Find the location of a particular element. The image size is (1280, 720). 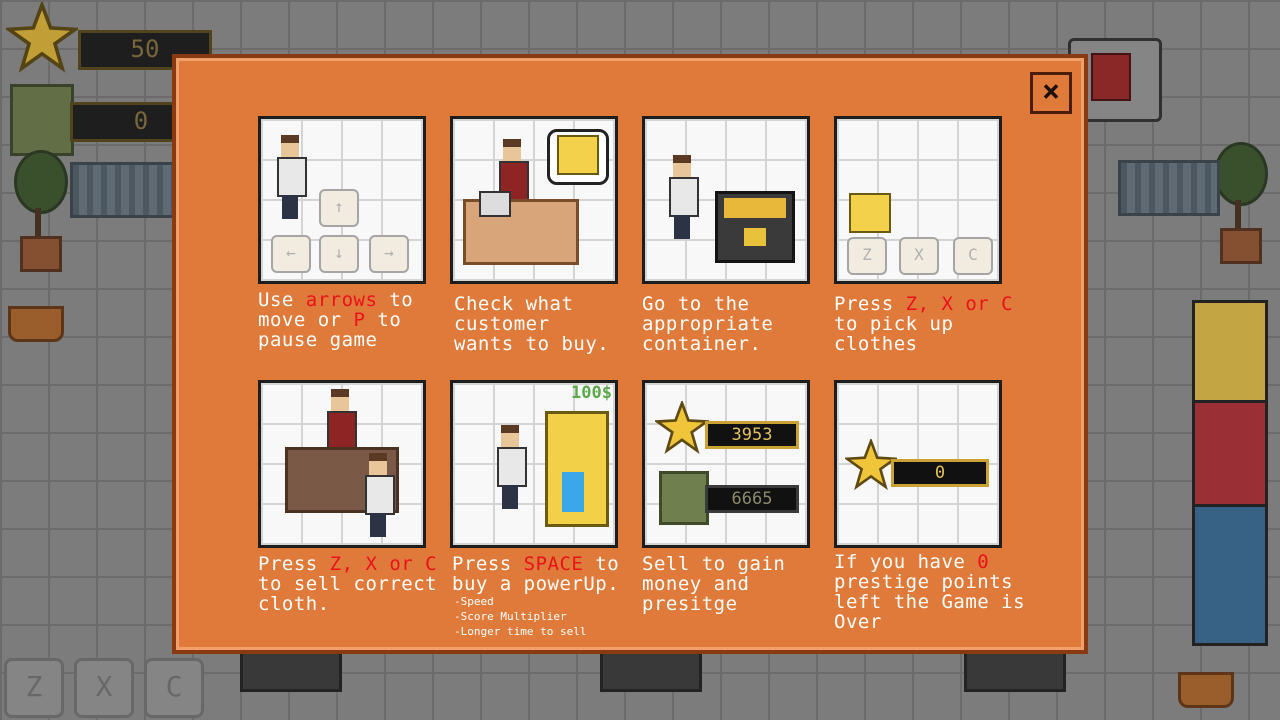

arrow-up-key: ↑ is located at coordinates (339, 208).